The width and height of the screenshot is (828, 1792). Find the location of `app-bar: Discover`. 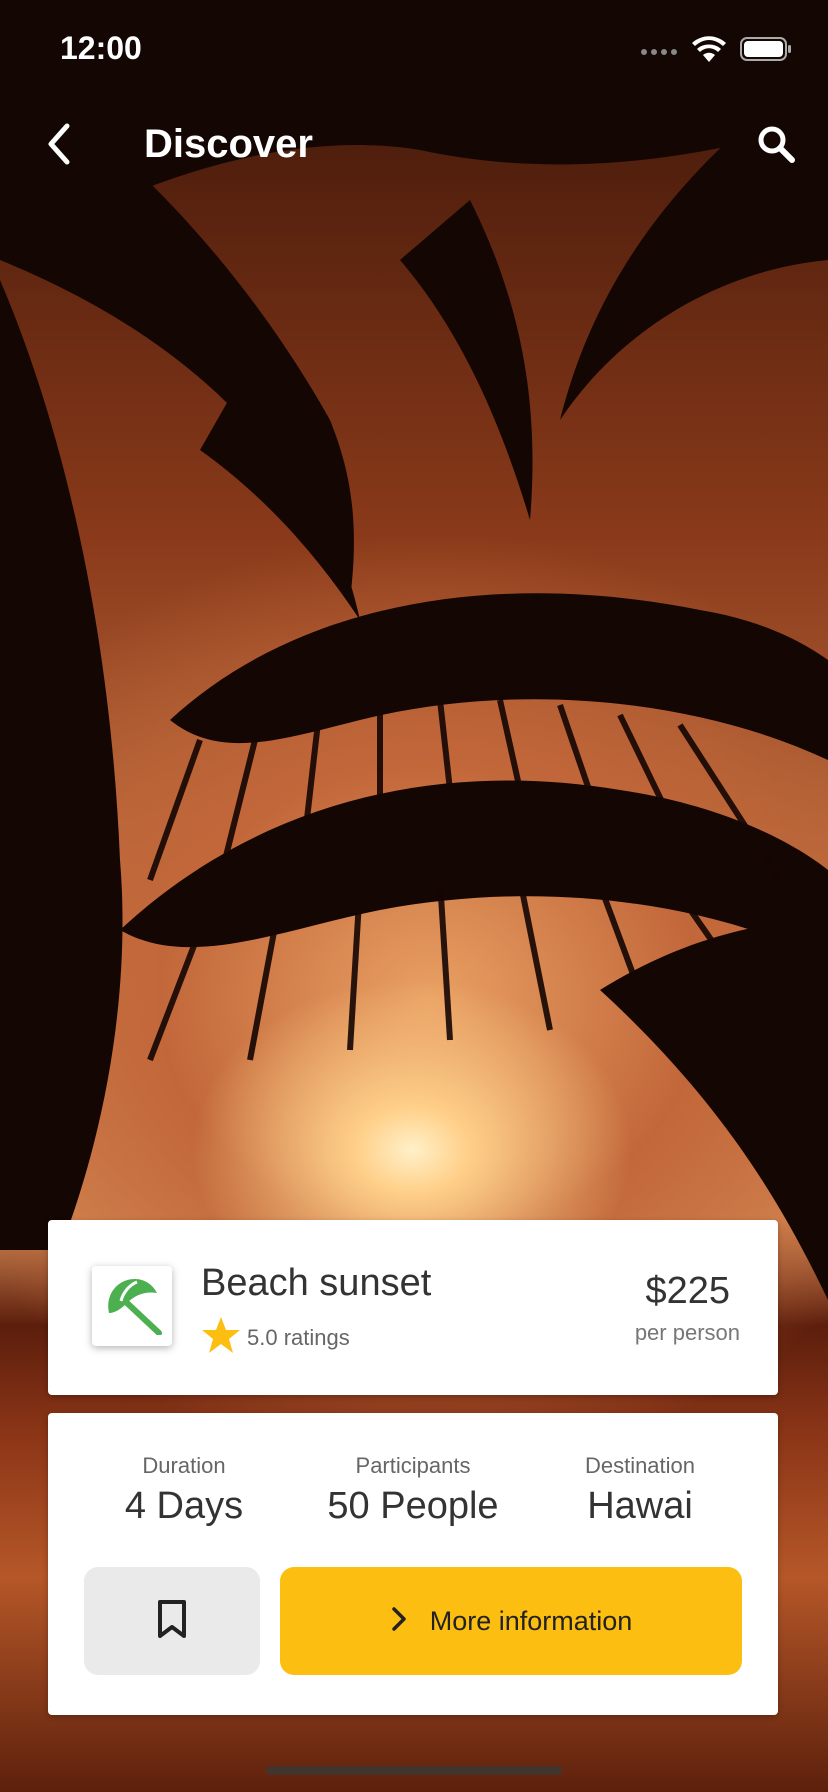

app-bar: Discover is located at coordinates (414, 145).